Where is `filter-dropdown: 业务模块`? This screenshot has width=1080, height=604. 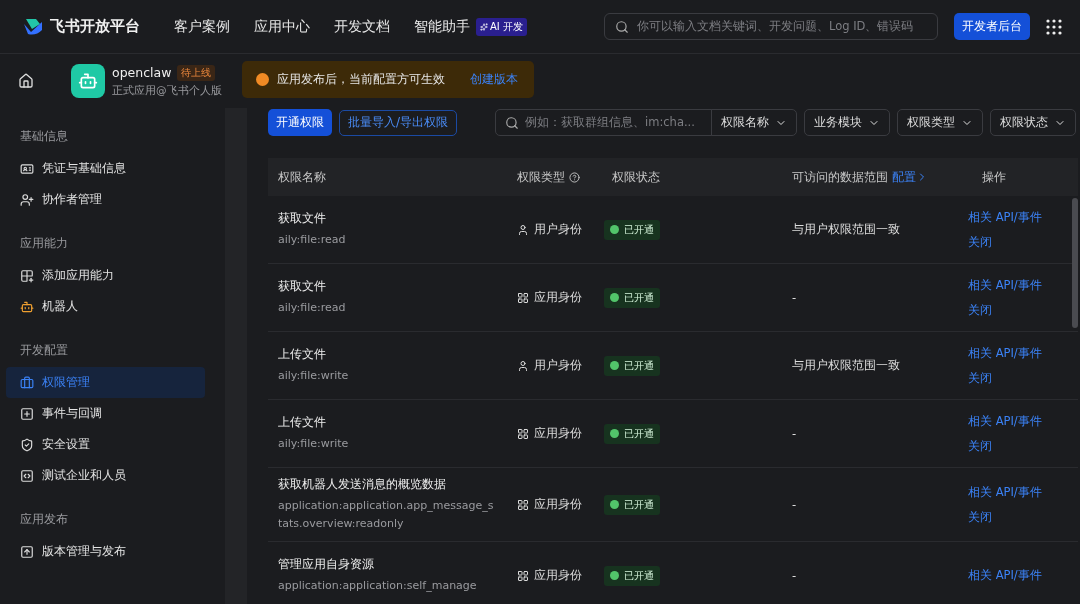 filter-dropdown: 业务模块 is located at coordinates (847, 122).